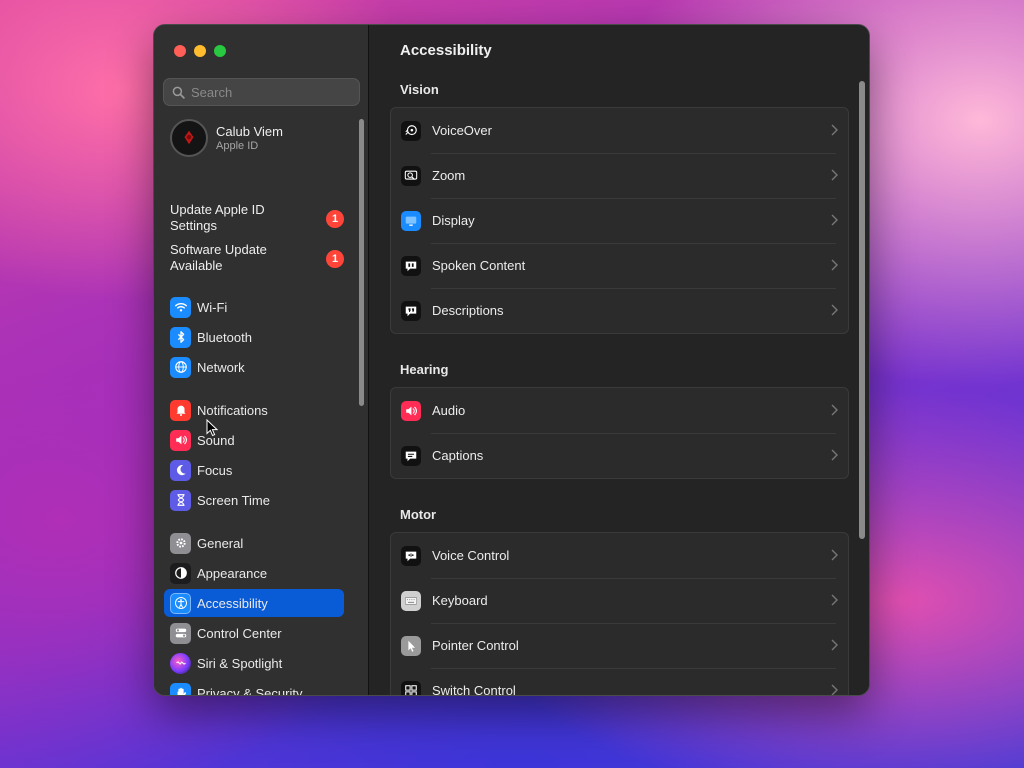  What do you see at coordinates (215, 470) in the screenshot?
I see `sidebar-item-label: Focus` at bounding box center [215, 470].